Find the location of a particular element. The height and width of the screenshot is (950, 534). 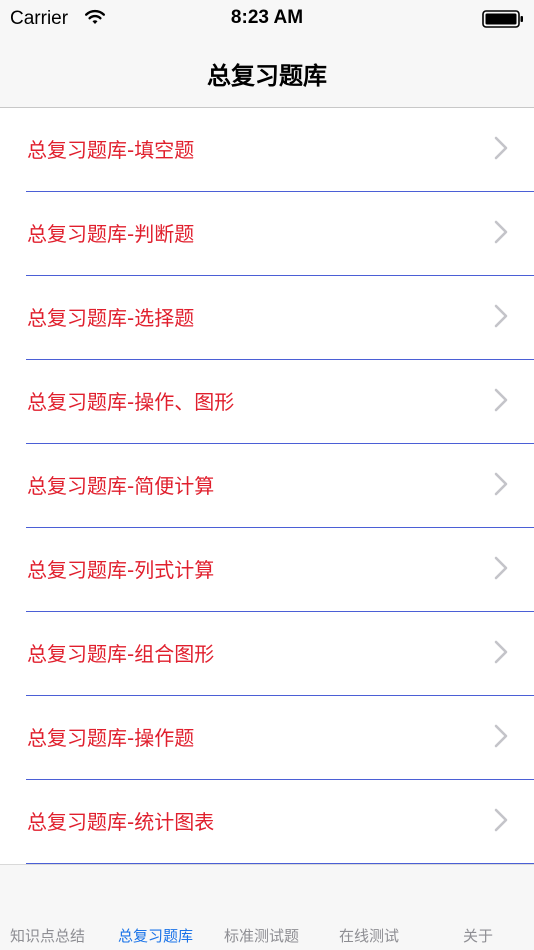

tab-bar: 知识点总结 总复习题库 标准测试题 在线测试 关于 is located at coordinates (267, 907).